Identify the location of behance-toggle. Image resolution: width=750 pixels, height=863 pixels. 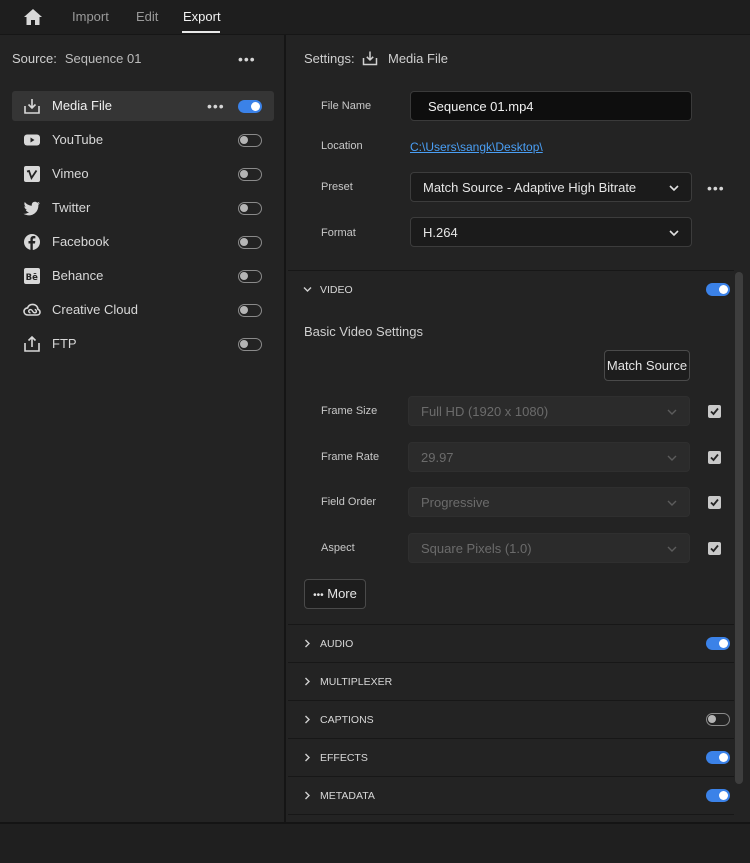
(250, 276).